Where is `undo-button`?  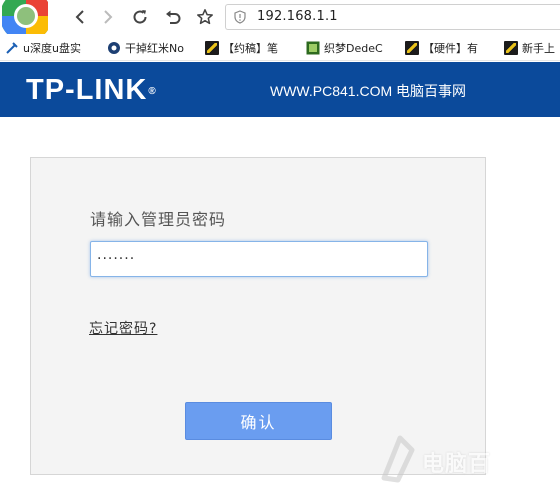
undo-button is located at coordinates (173, 17).